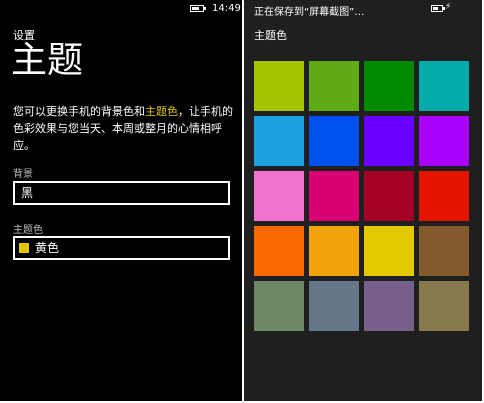 The image size is (484, 403). What do you see at coordinates (24, 248) in the screenshot?
I see `accent-swatch-icon` at bounding box center [24, 248].